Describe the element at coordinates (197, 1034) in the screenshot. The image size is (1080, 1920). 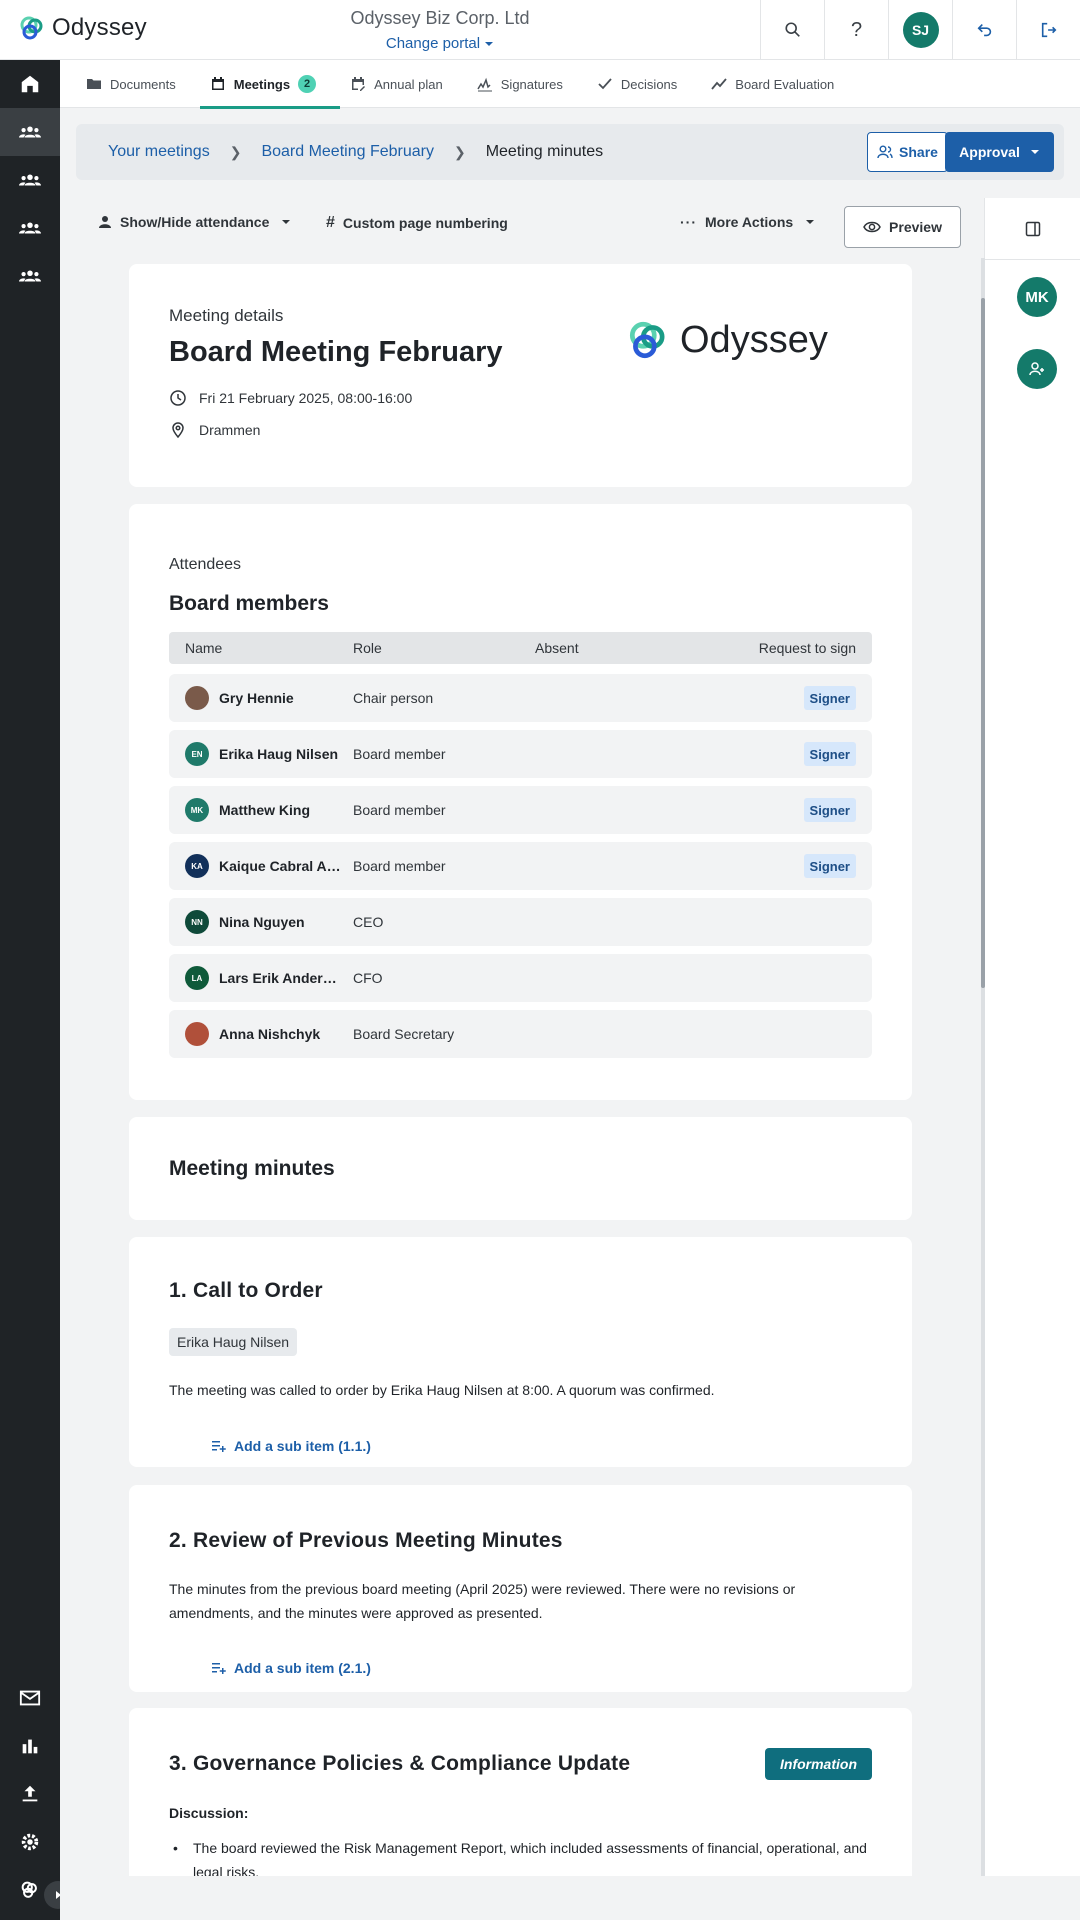
I see `attendee-avatar` at that location.